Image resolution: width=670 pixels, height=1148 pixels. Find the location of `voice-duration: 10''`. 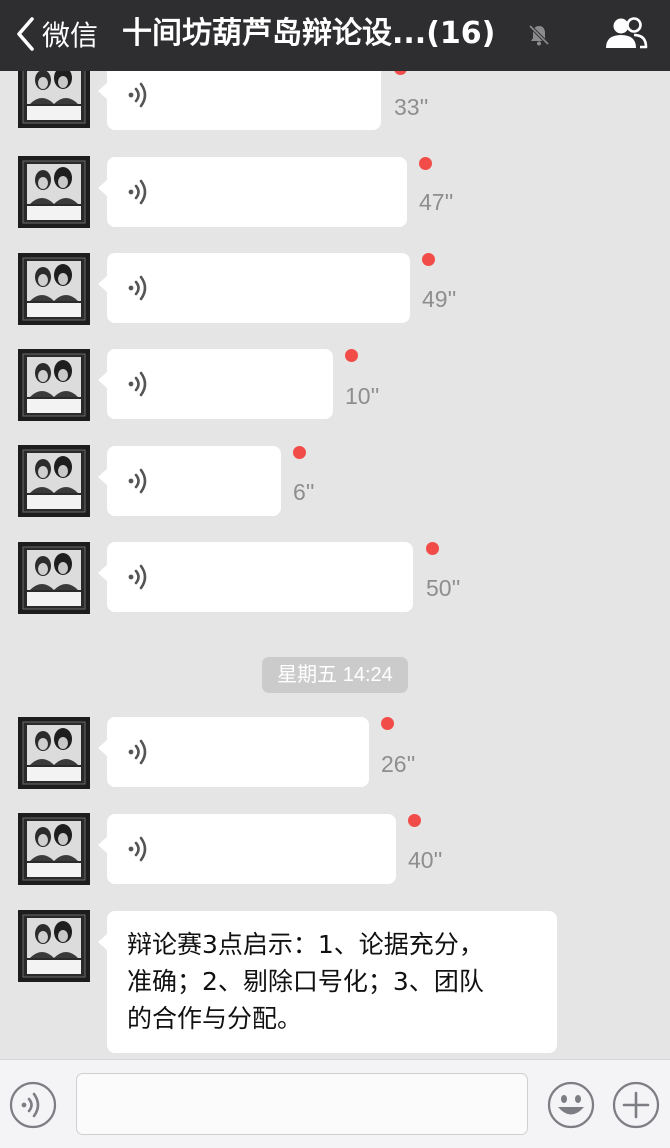

voice-duration: 10'' is located at coordinates (362, 396).